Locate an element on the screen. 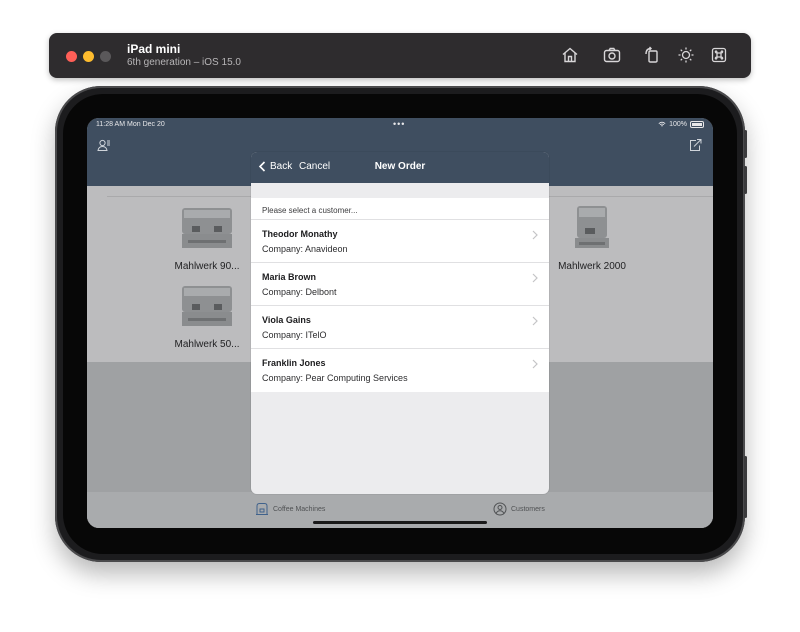 This screenshot has height=632, width=800. side-button is located at coordinates (745, 487).